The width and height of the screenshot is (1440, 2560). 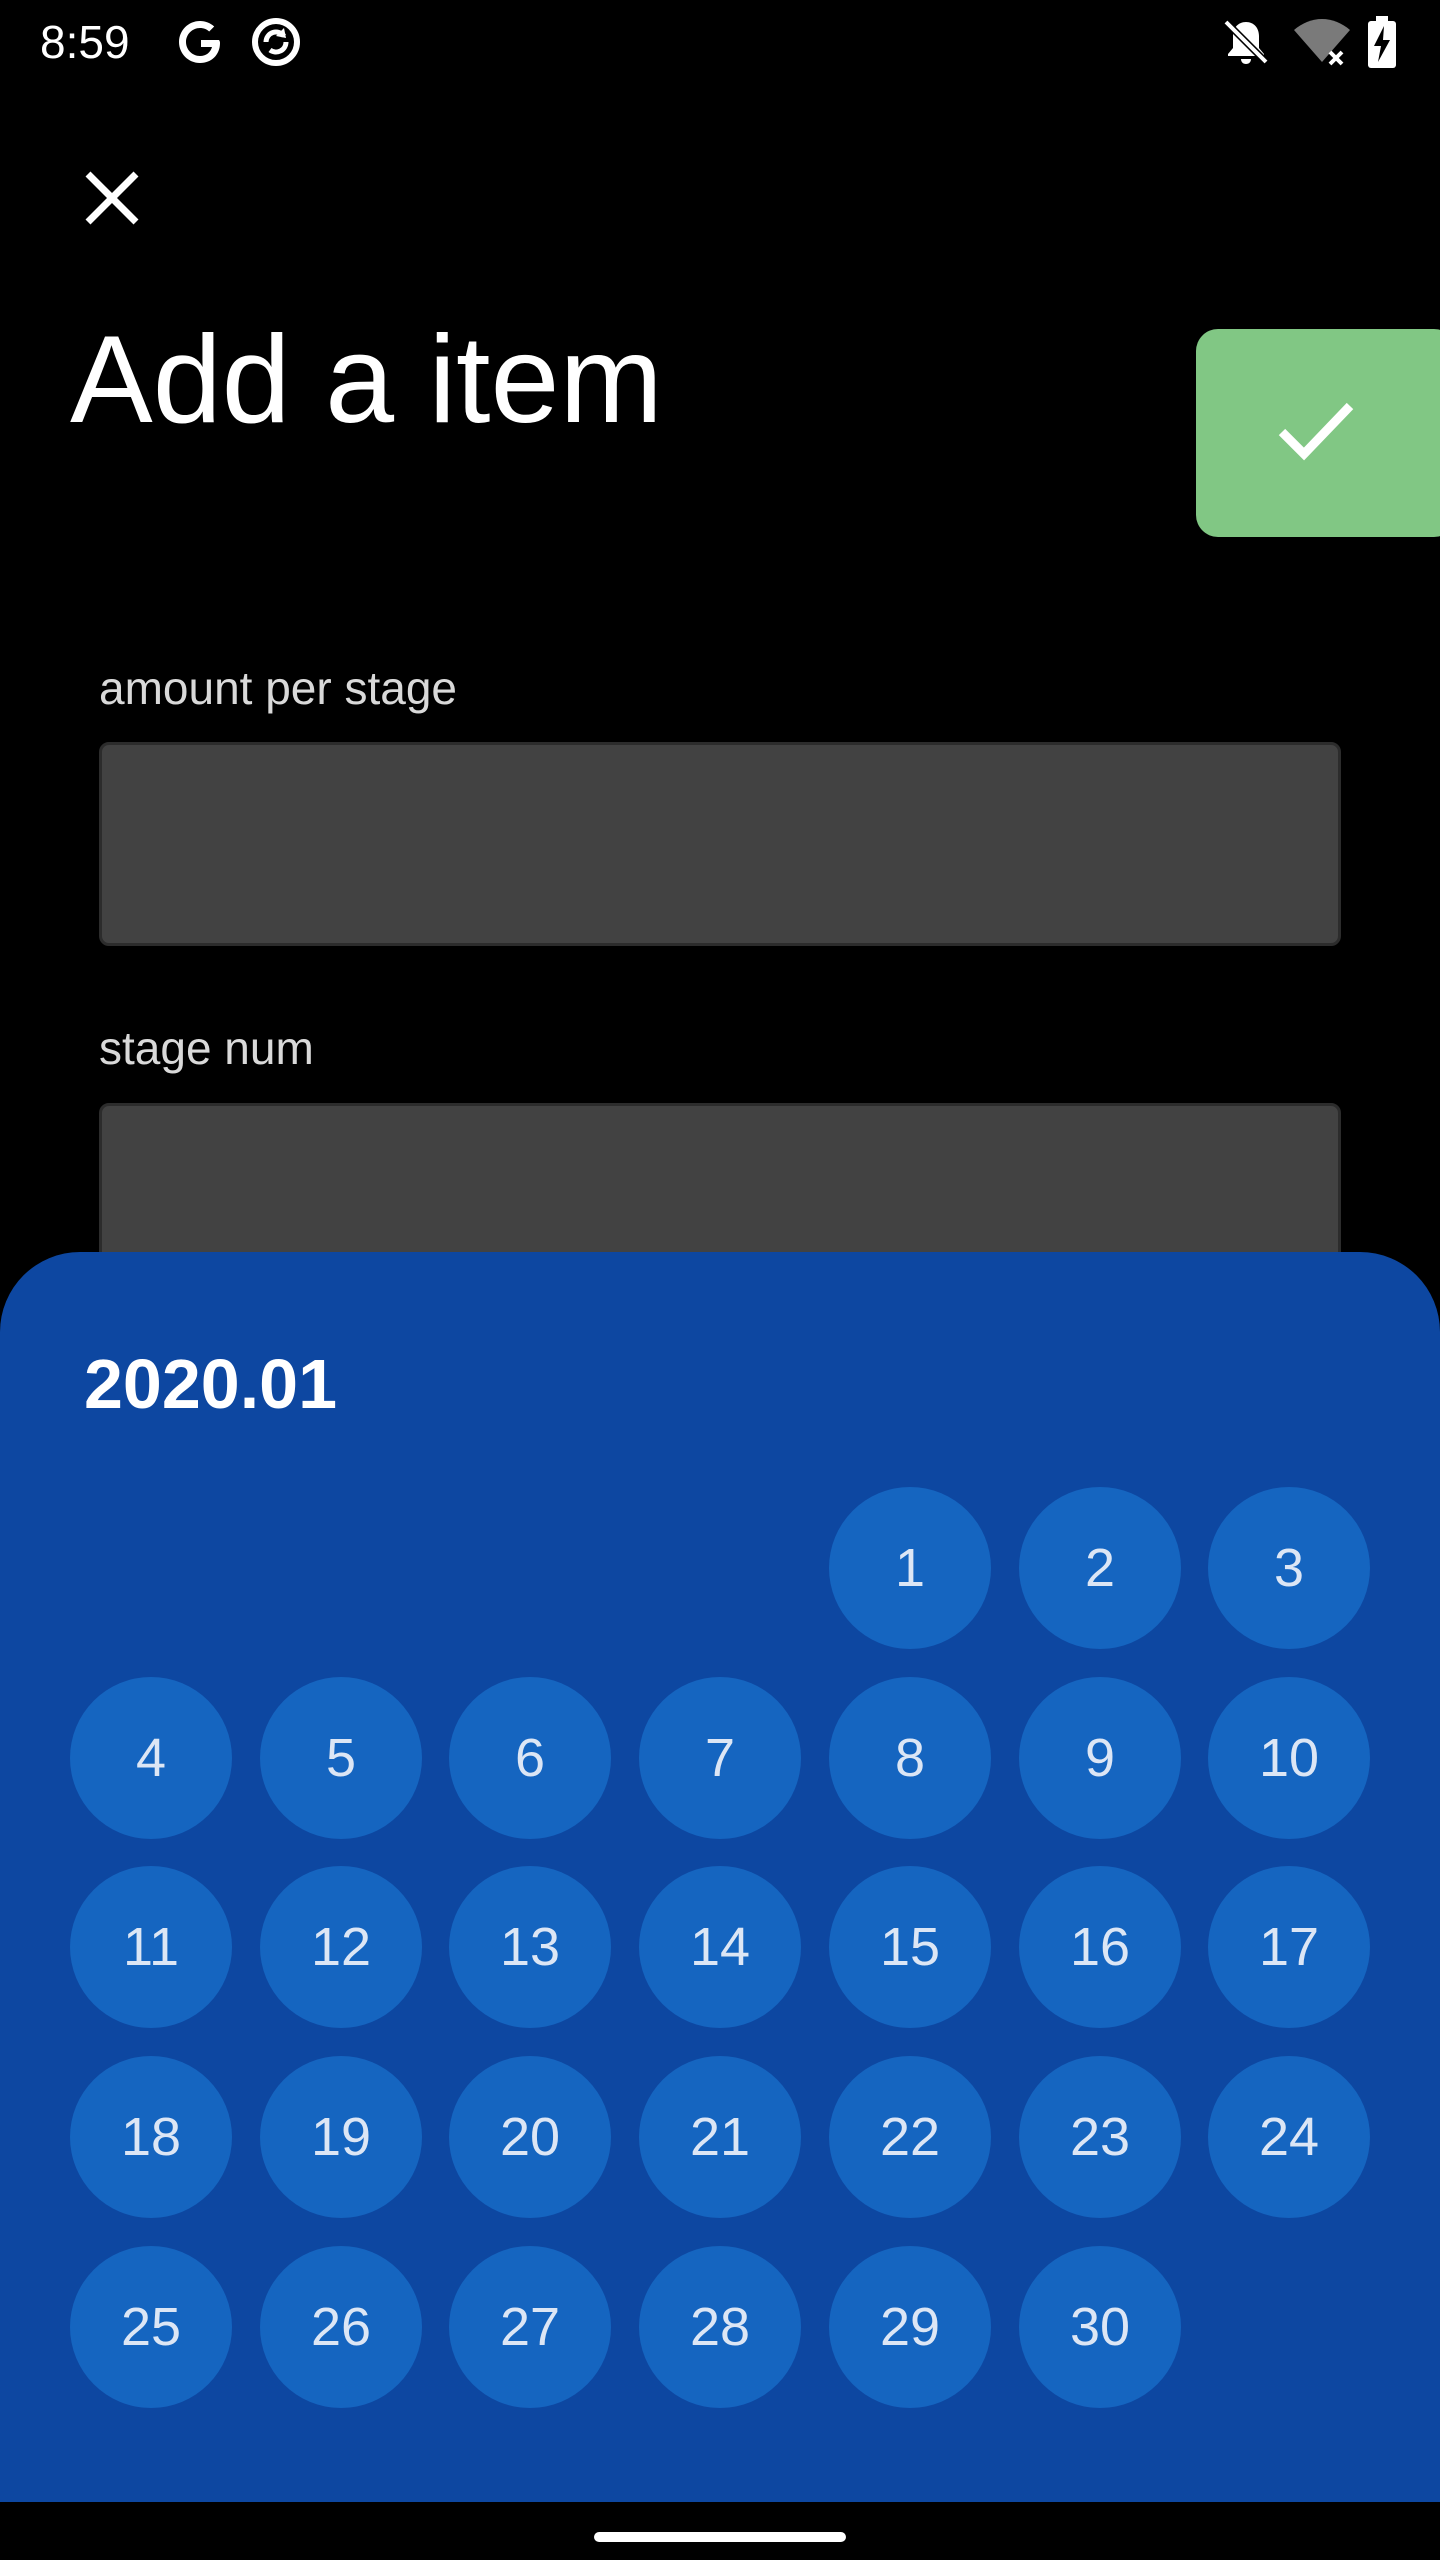 I want to click on day-26: 26, so click(x=341, y=2327).